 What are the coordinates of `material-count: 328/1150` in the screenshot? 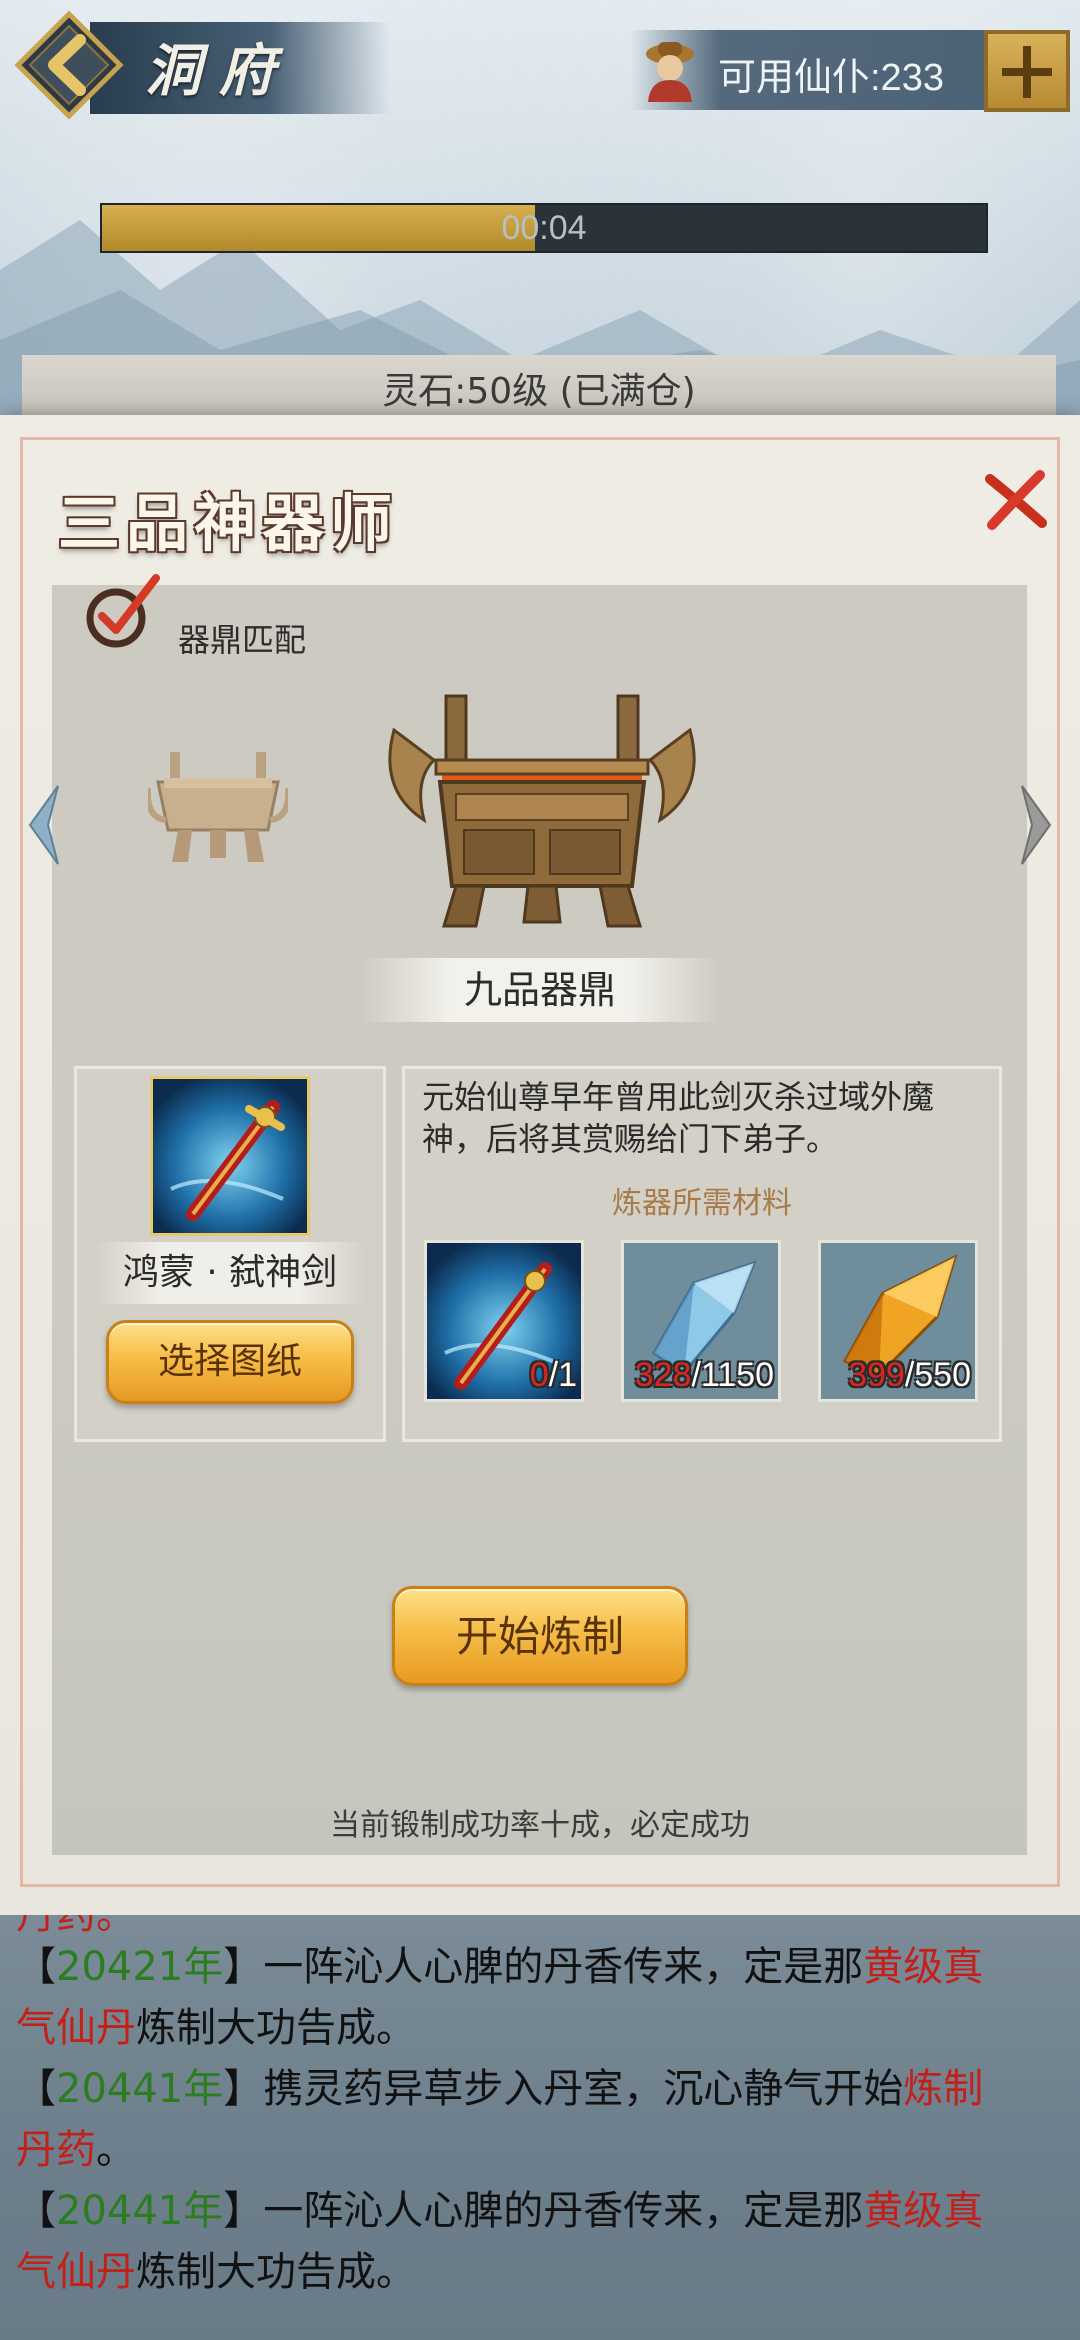 It's located at (704, 1375).